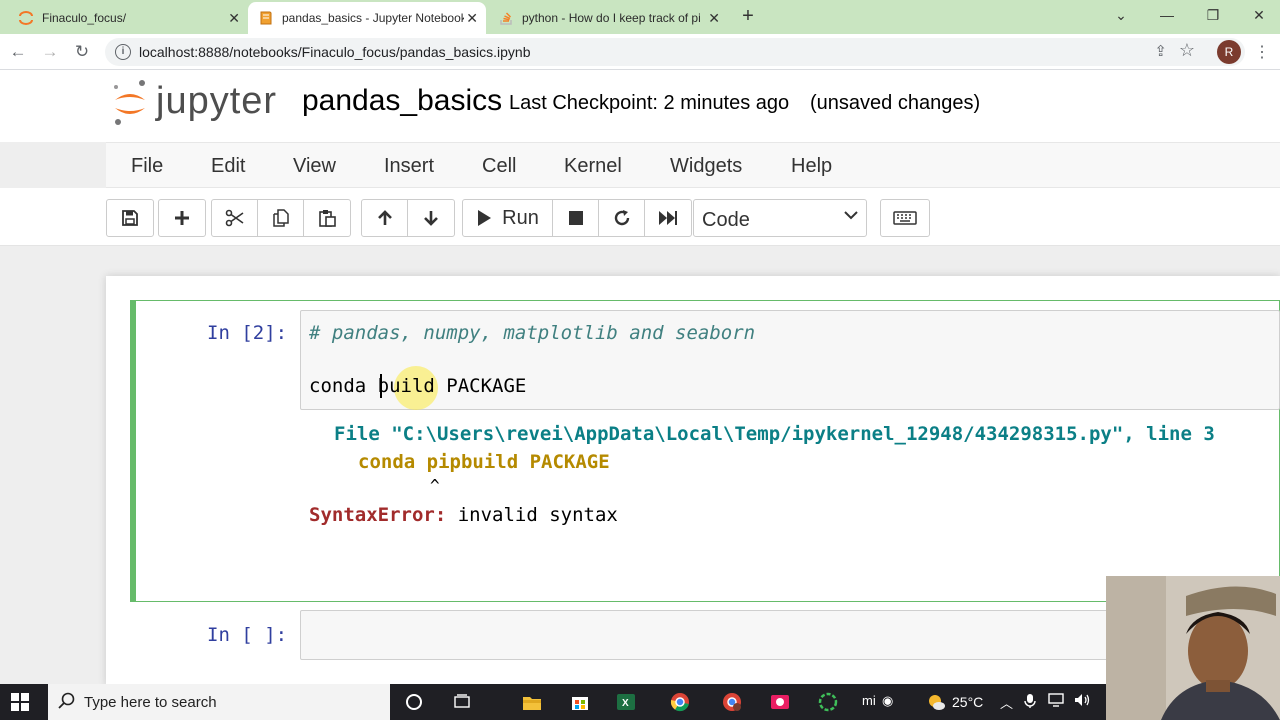 This screenshot has height=720, width=1280. I want to click on copy-icon, so click(280, 218).